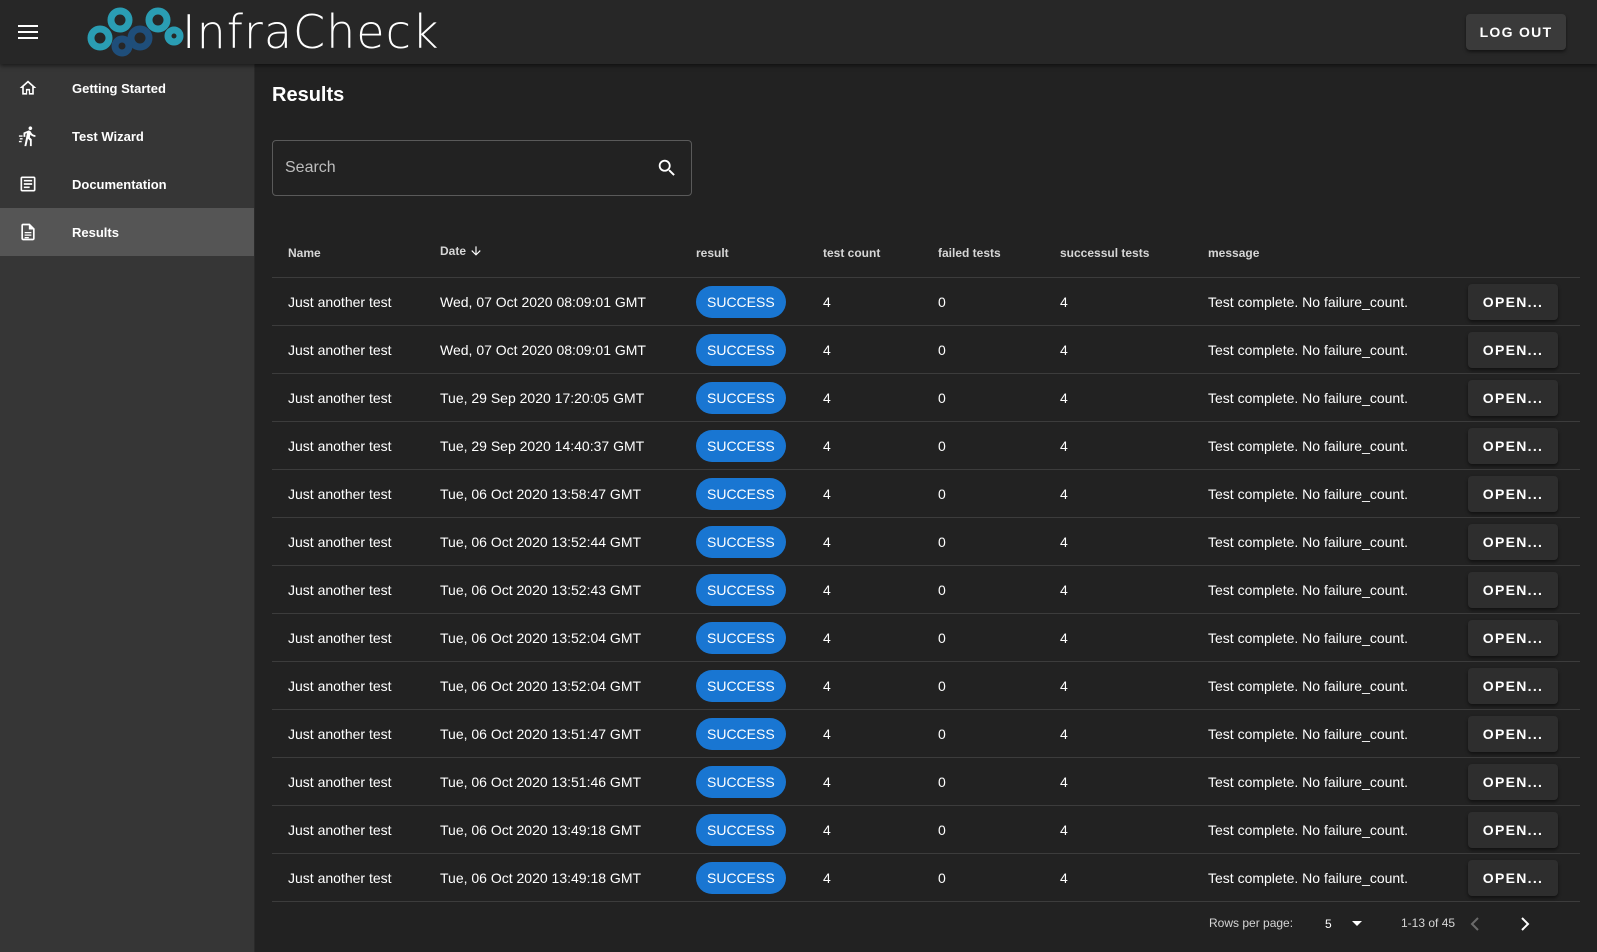 This screenshot has height=952, width=1597. What do you see at coordinates (541, 733) in the screenshot?
I see `cell-date: Tue, 06 Oct 2020 13:51:47 GMT` at bounding box center [541, 733].